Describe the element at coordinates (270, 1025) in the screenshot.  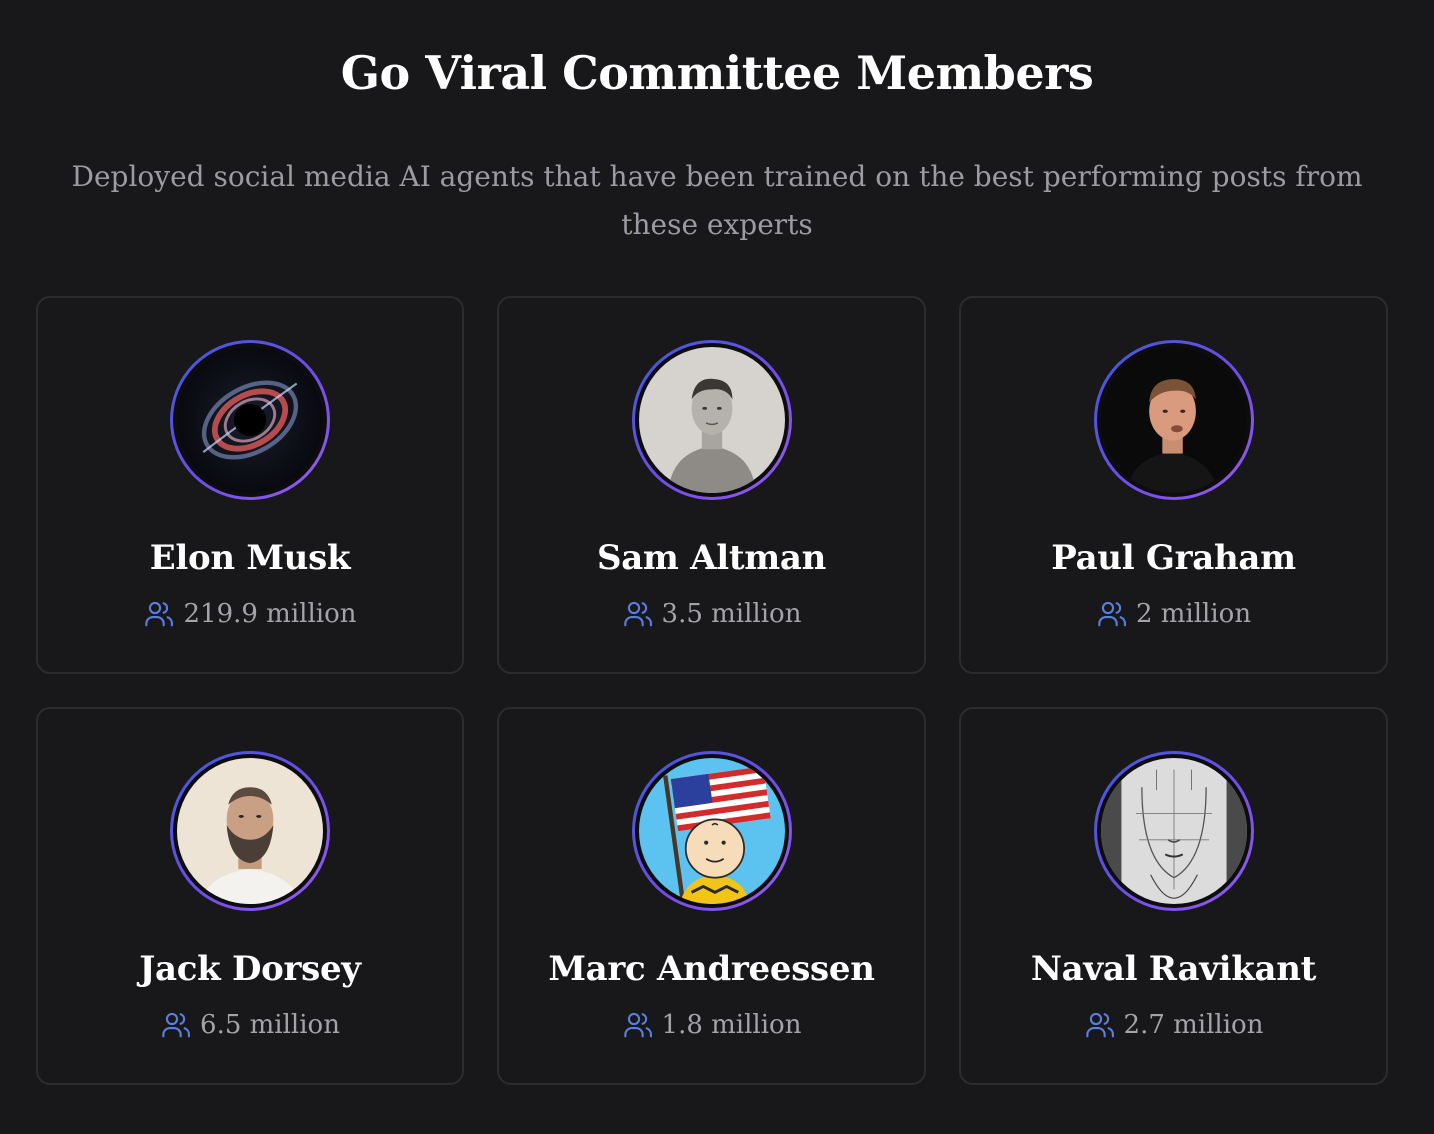
I see `follower-count-value: 6.5 million` at that location.